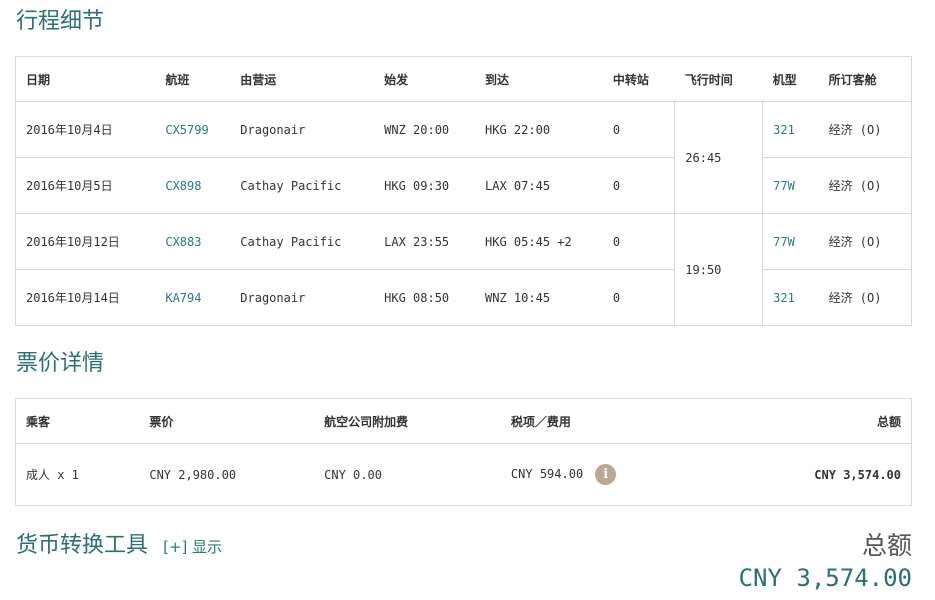 This screenshot has height=600, width=935. What do you see at coordinates (539, 241) in the screenshot?
I see `arrive-cell: HKG 05:45 +2` at bounding box center [539, 241].